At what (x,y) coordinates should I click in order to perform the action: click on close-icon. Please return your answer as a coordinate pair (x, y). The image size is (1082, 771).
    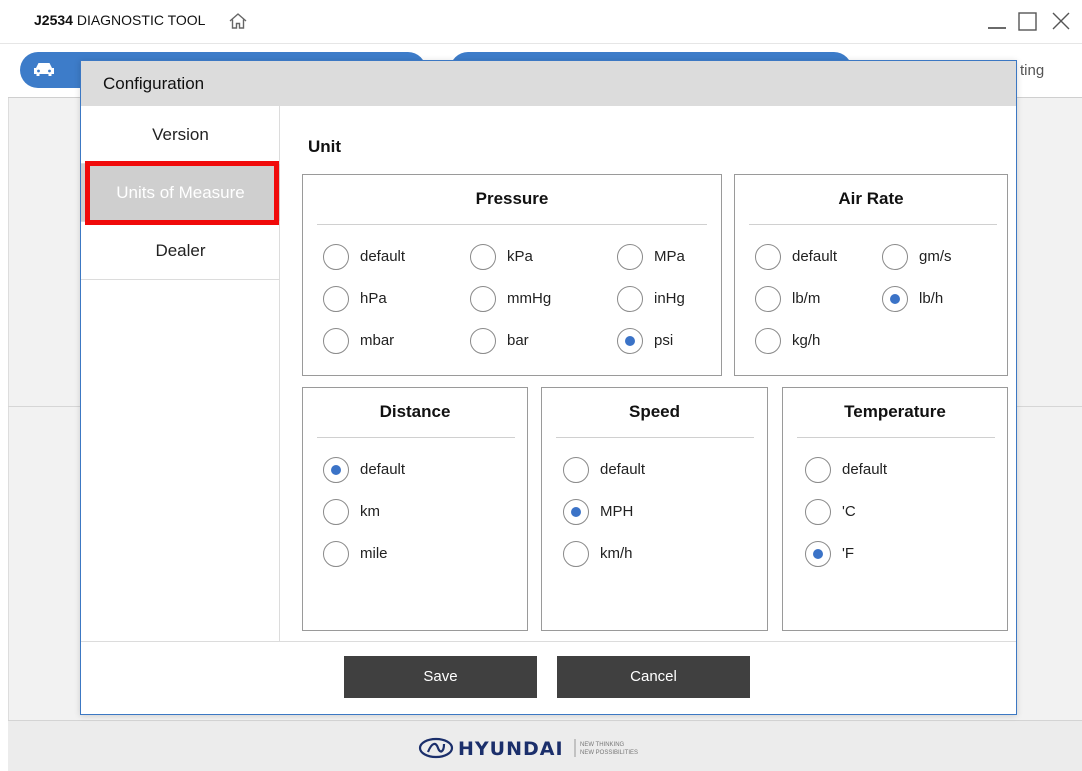
    Looking at the image, I should click on (1061, 21).